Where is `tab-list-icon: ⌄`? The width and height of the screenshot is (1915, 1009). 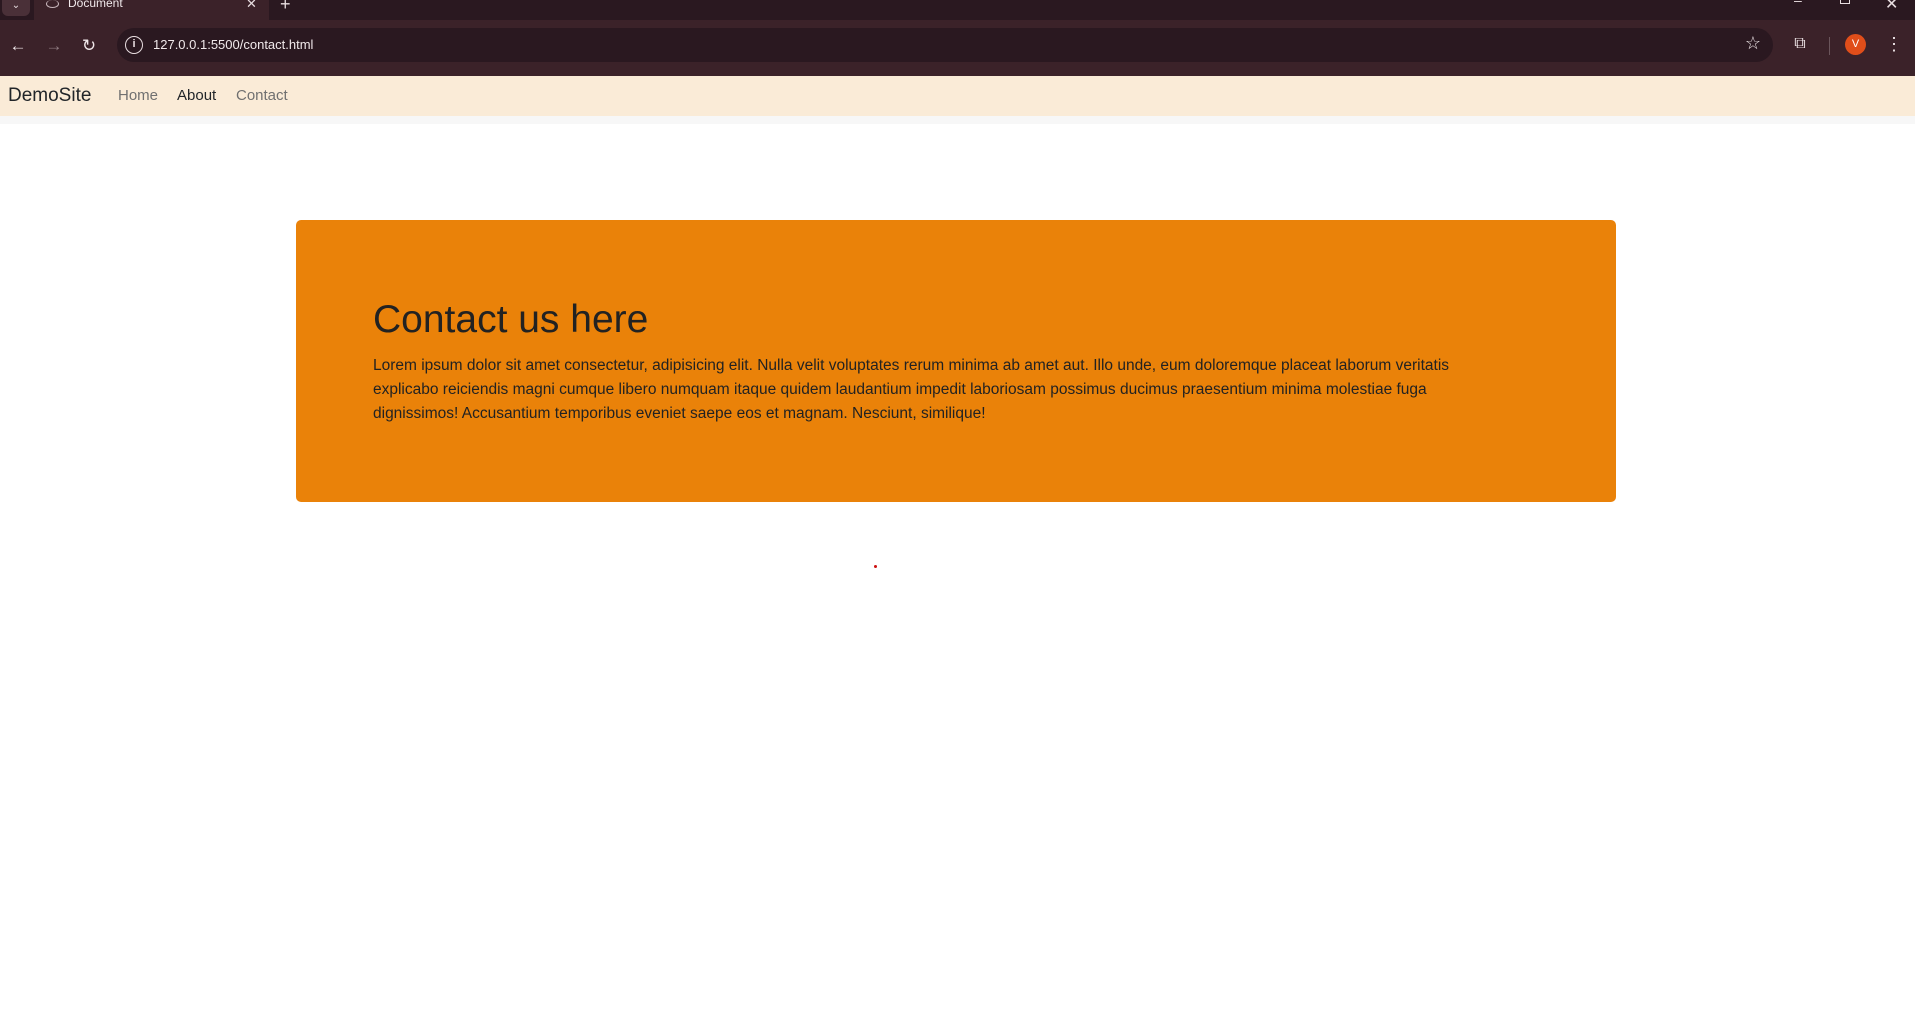
tab-list-icon: ⌄ is located at coordinates (16, 8).